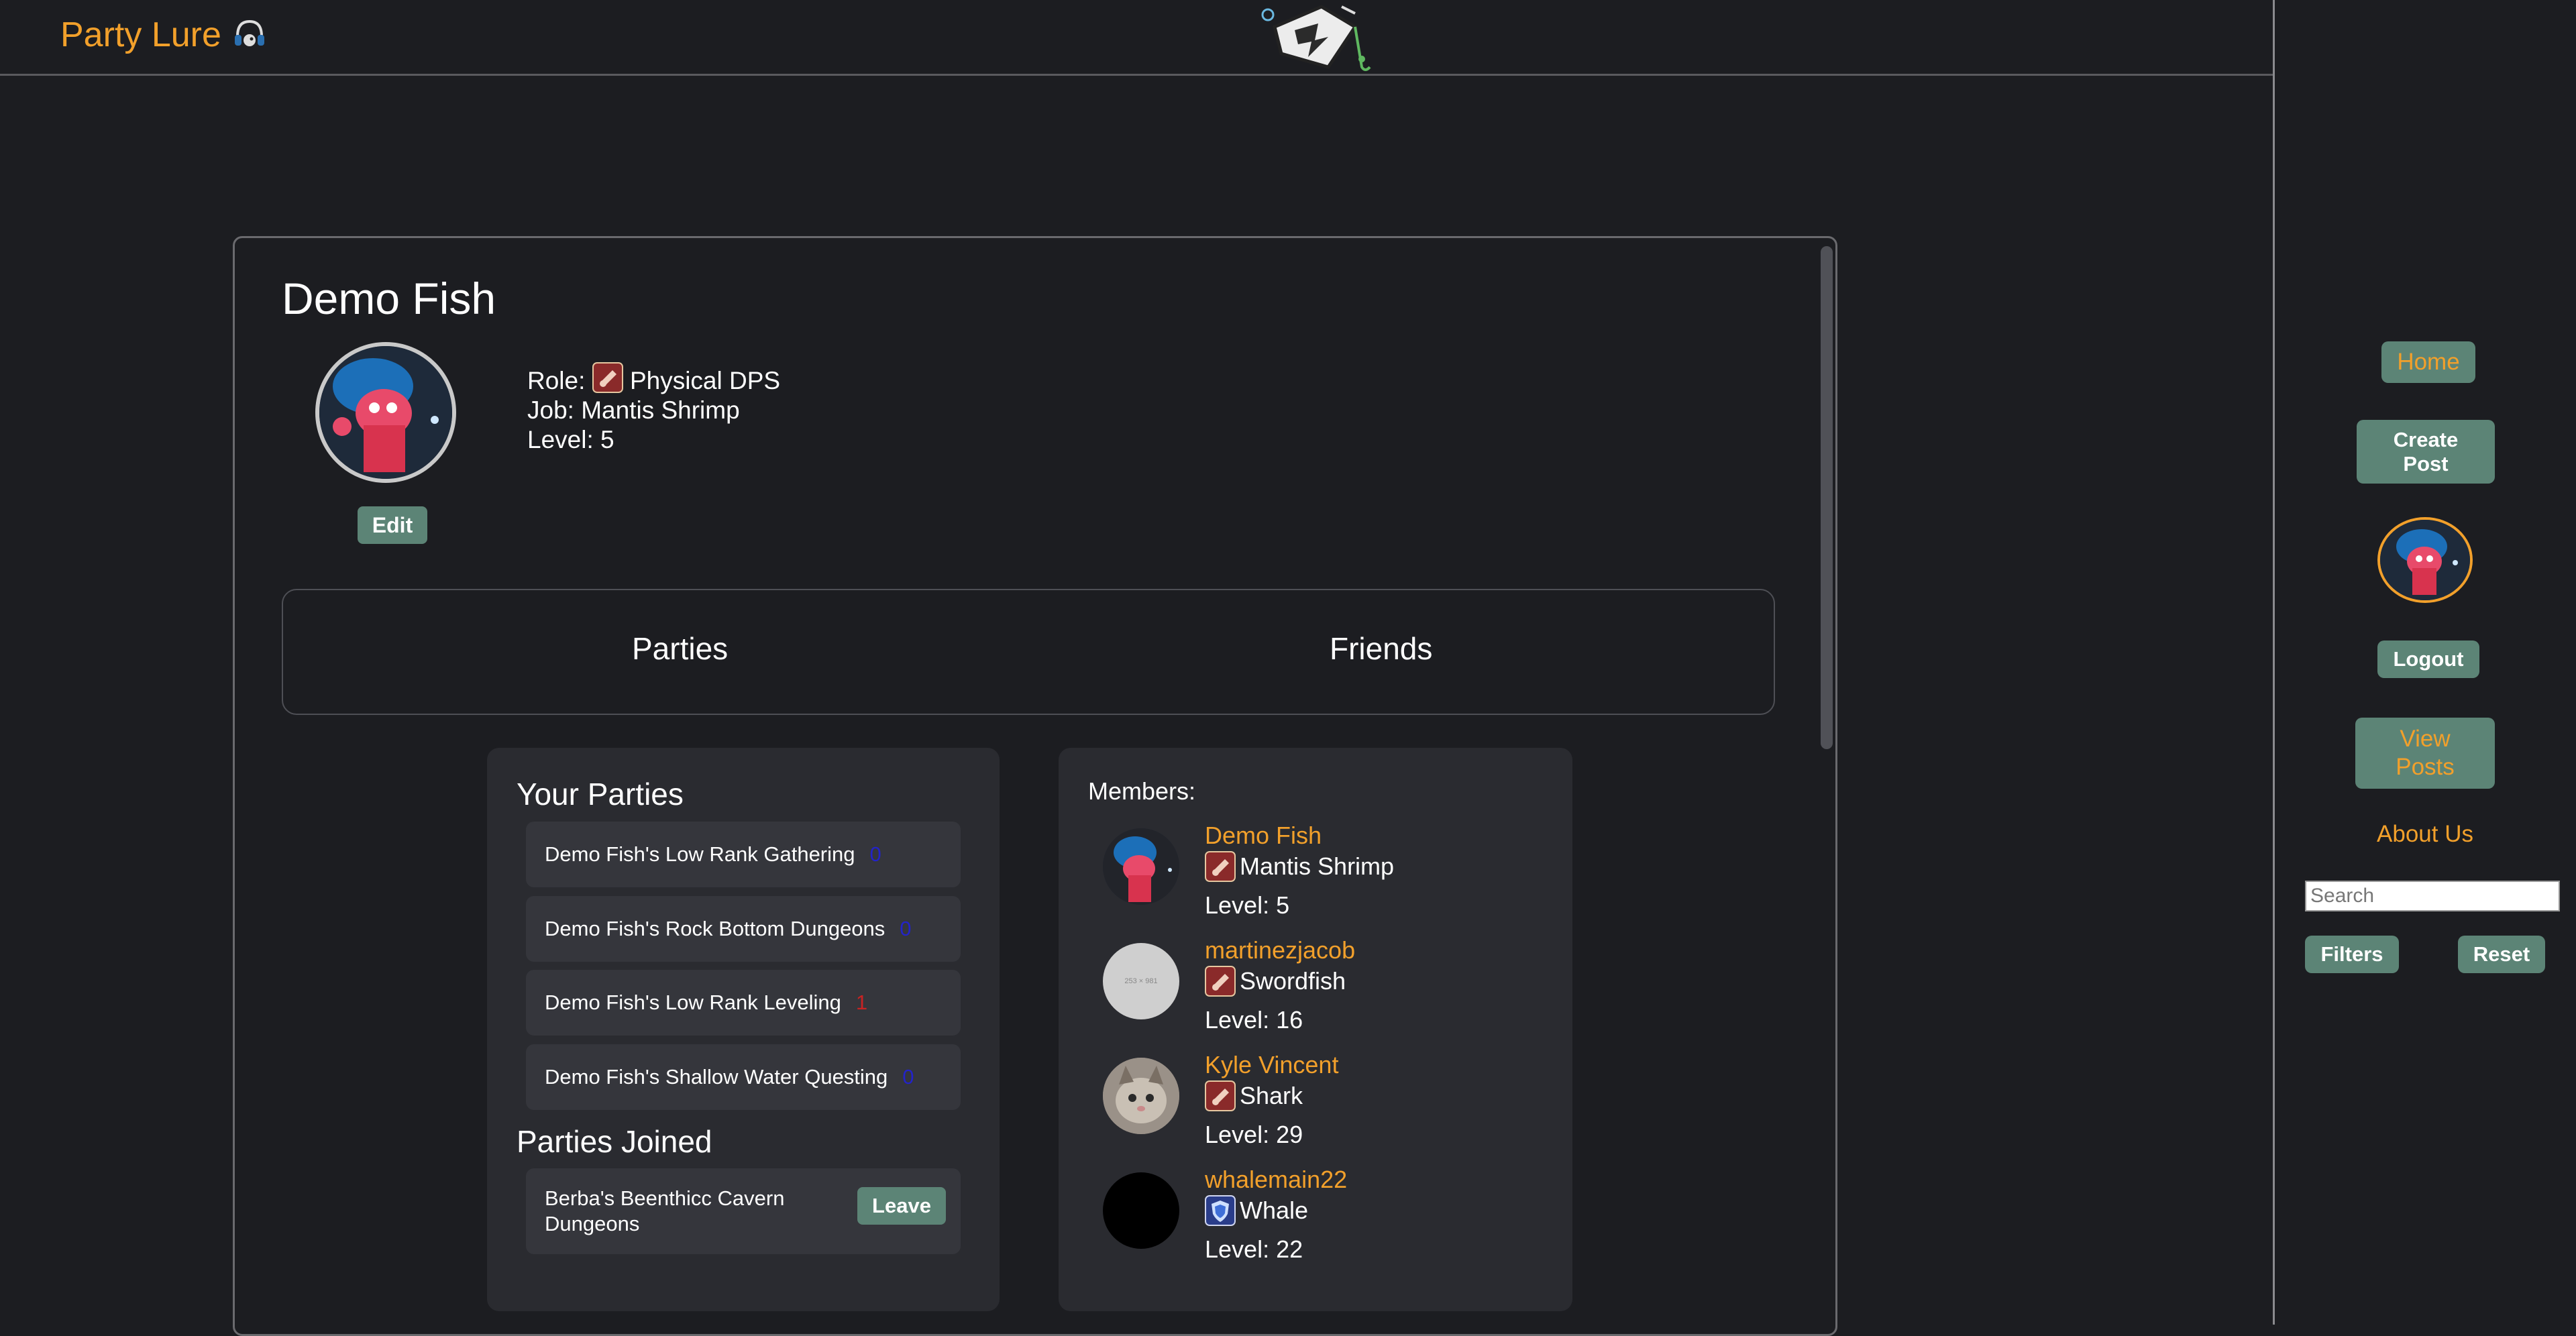 This screenshot has width=2576, height=1336. Describe the element at coordinates (715, 929) in the screenshot. I see `party-name: Demo Fish's Rock Bottom Dungeons` at that location.